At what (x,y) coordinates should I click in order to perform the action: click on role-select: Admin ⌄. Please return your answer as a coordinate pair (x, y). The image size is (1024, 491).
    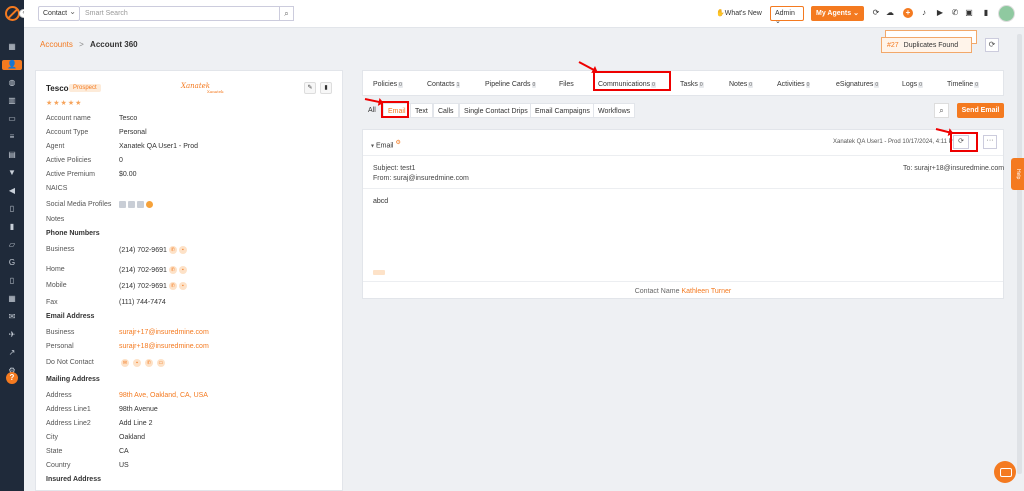
    Looking at the image, I should click on (787, 15).